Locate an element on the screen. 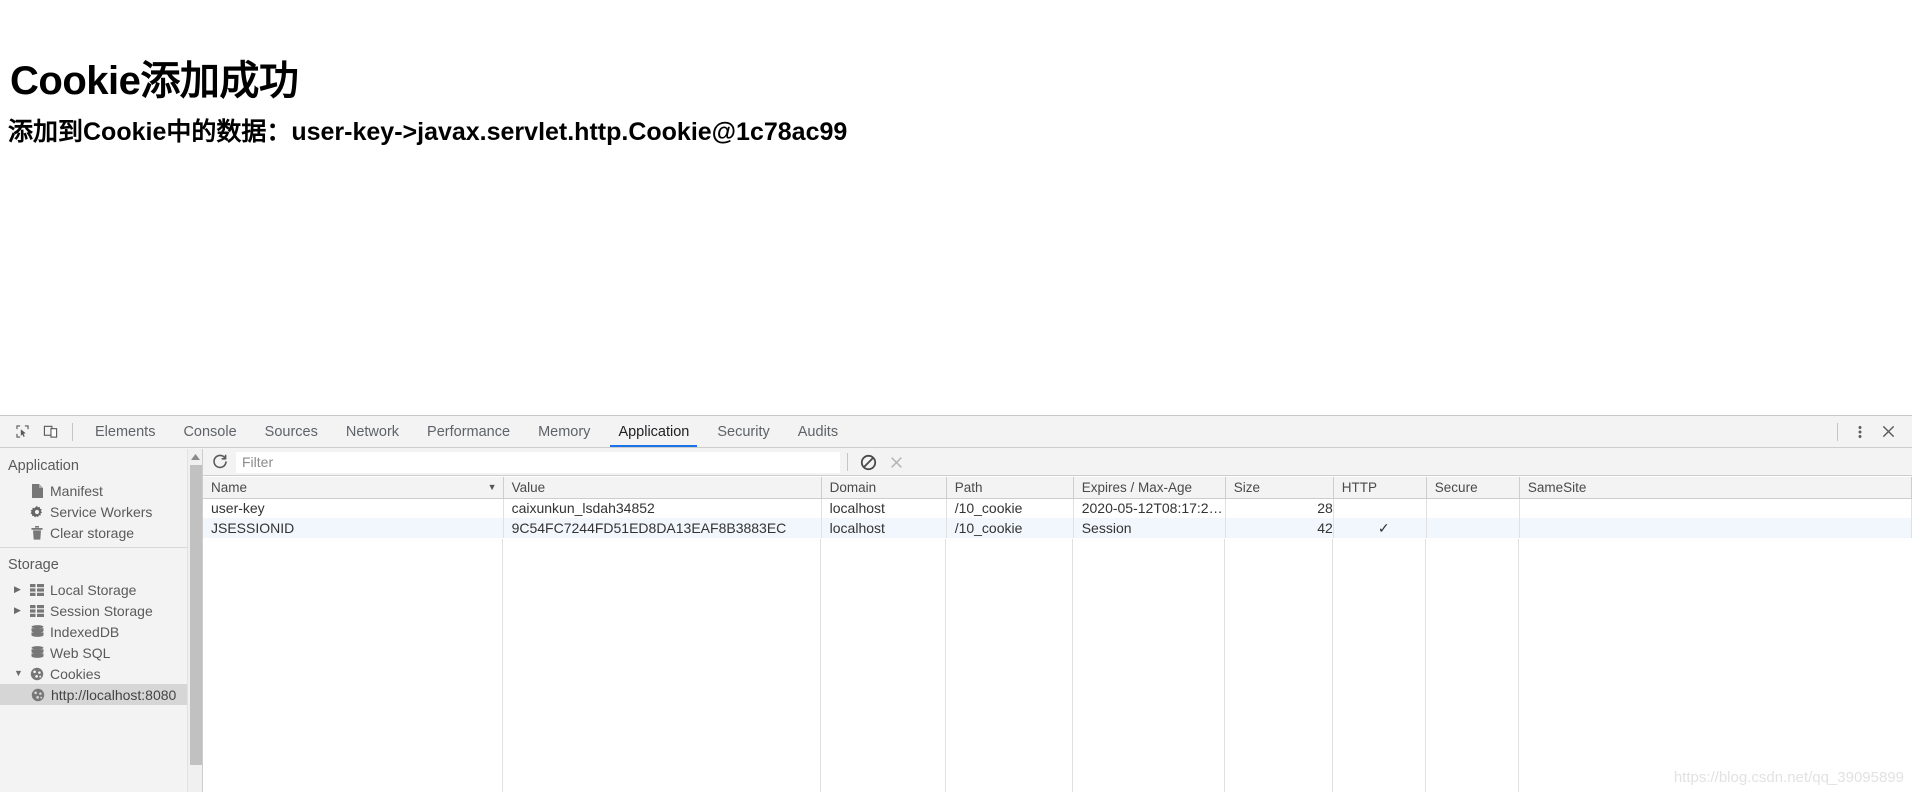  sidebar-item-label: Session Storage is located at coordinates (101, 610).